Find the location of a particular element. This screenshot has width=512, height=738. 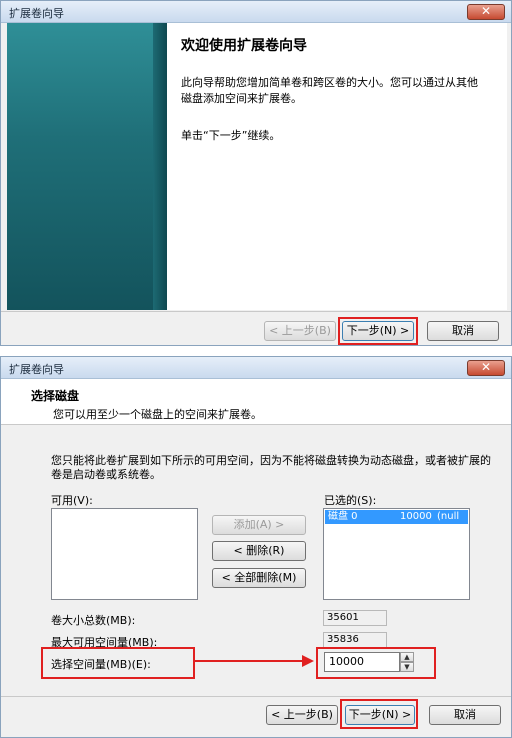

selected-label: 已选的(S): is located at coordinates (350, 500).